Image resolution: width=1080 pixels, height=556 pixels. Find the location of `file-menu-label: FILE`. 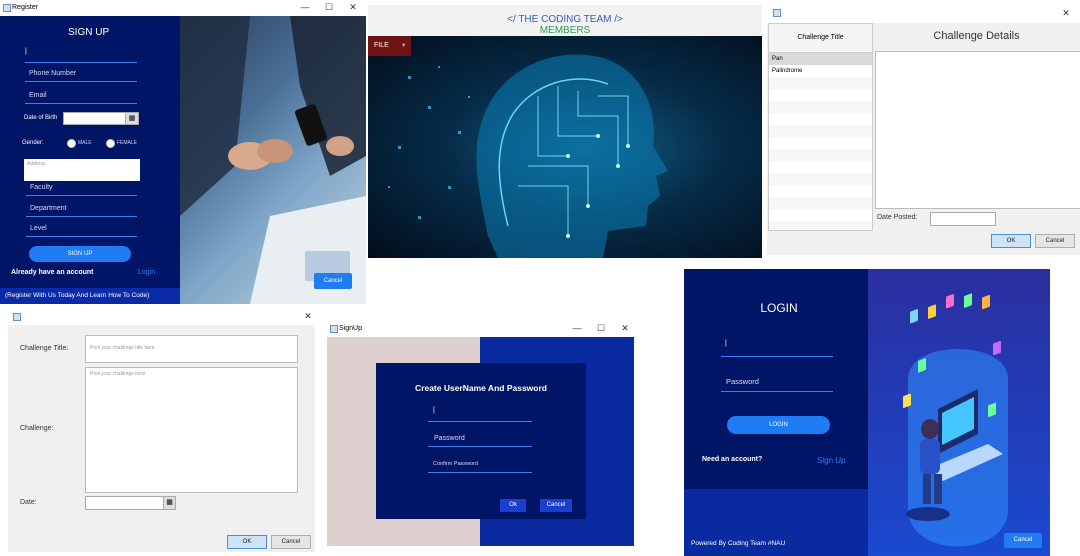

file-menu-label: FILE is located at coordinates (381, 45).